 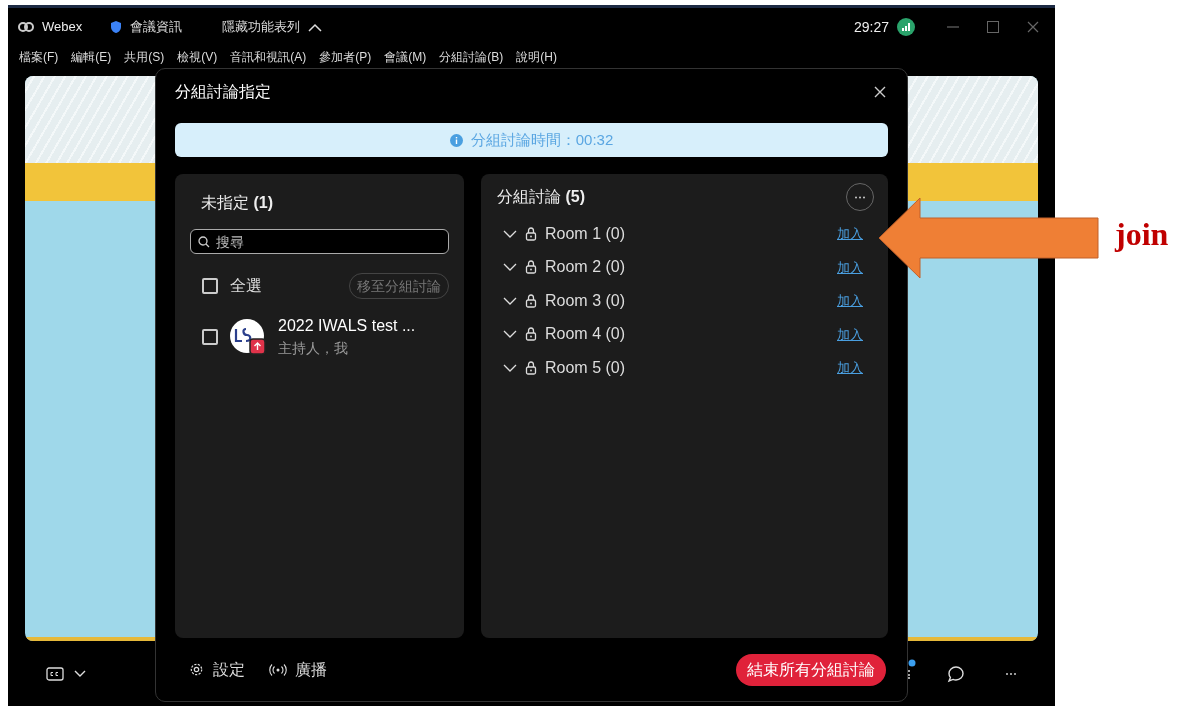 I want to click on broadcast-icon, so click(x=278, y=669).